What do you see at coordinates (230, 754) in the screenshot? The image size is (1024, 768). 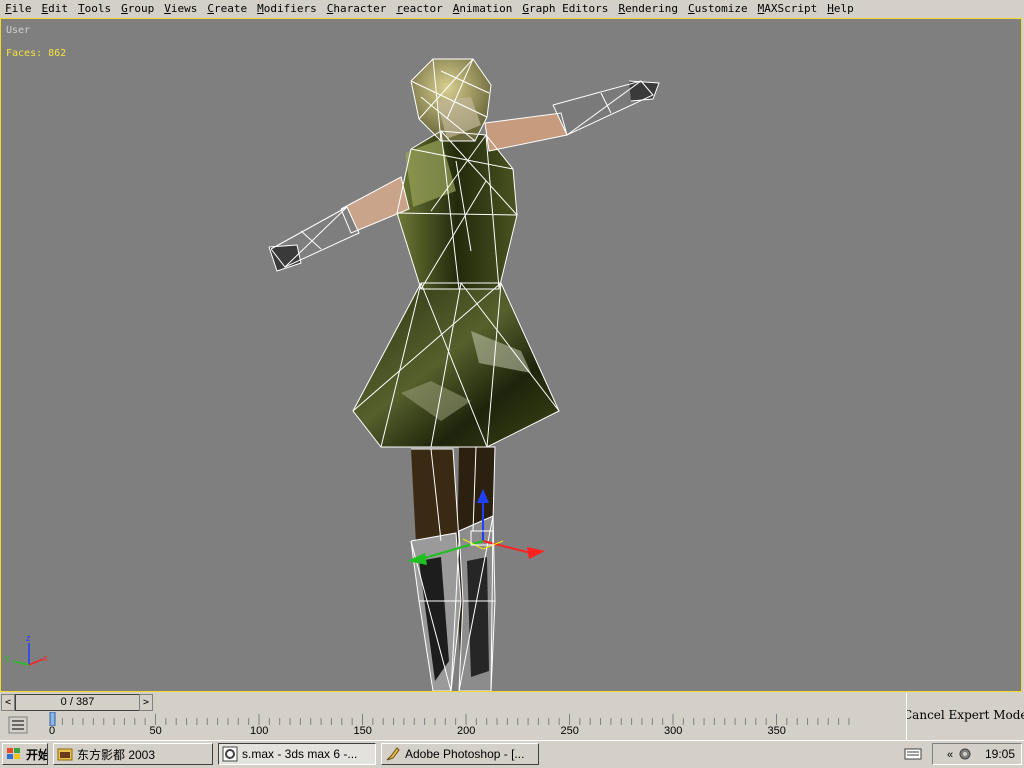 I see `3dsmax-icon` at bounding box center [230, 754].